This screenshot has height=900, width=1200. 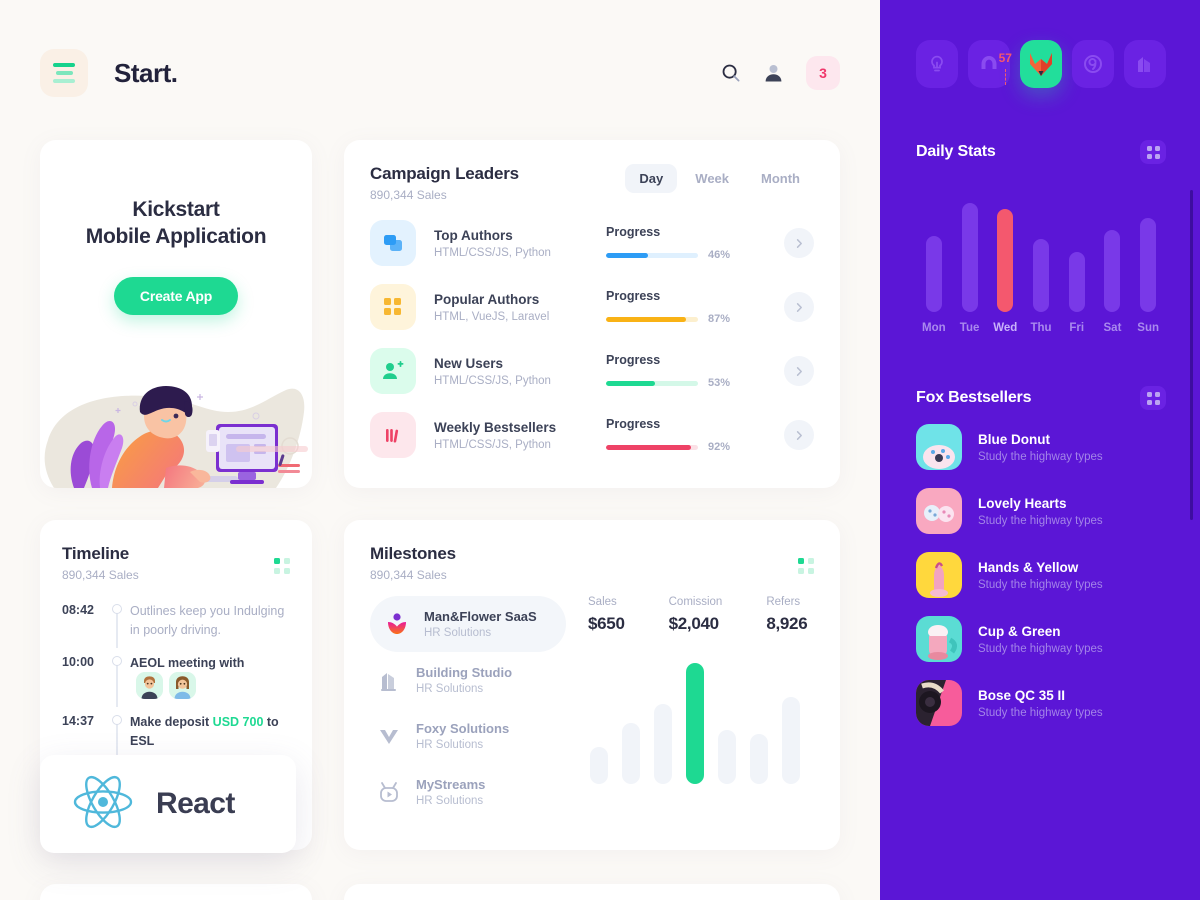 What do you see at coordinates (937, 64) in the screenshot?
I see `lightbulb-icon` at bounding box center [937, 64].